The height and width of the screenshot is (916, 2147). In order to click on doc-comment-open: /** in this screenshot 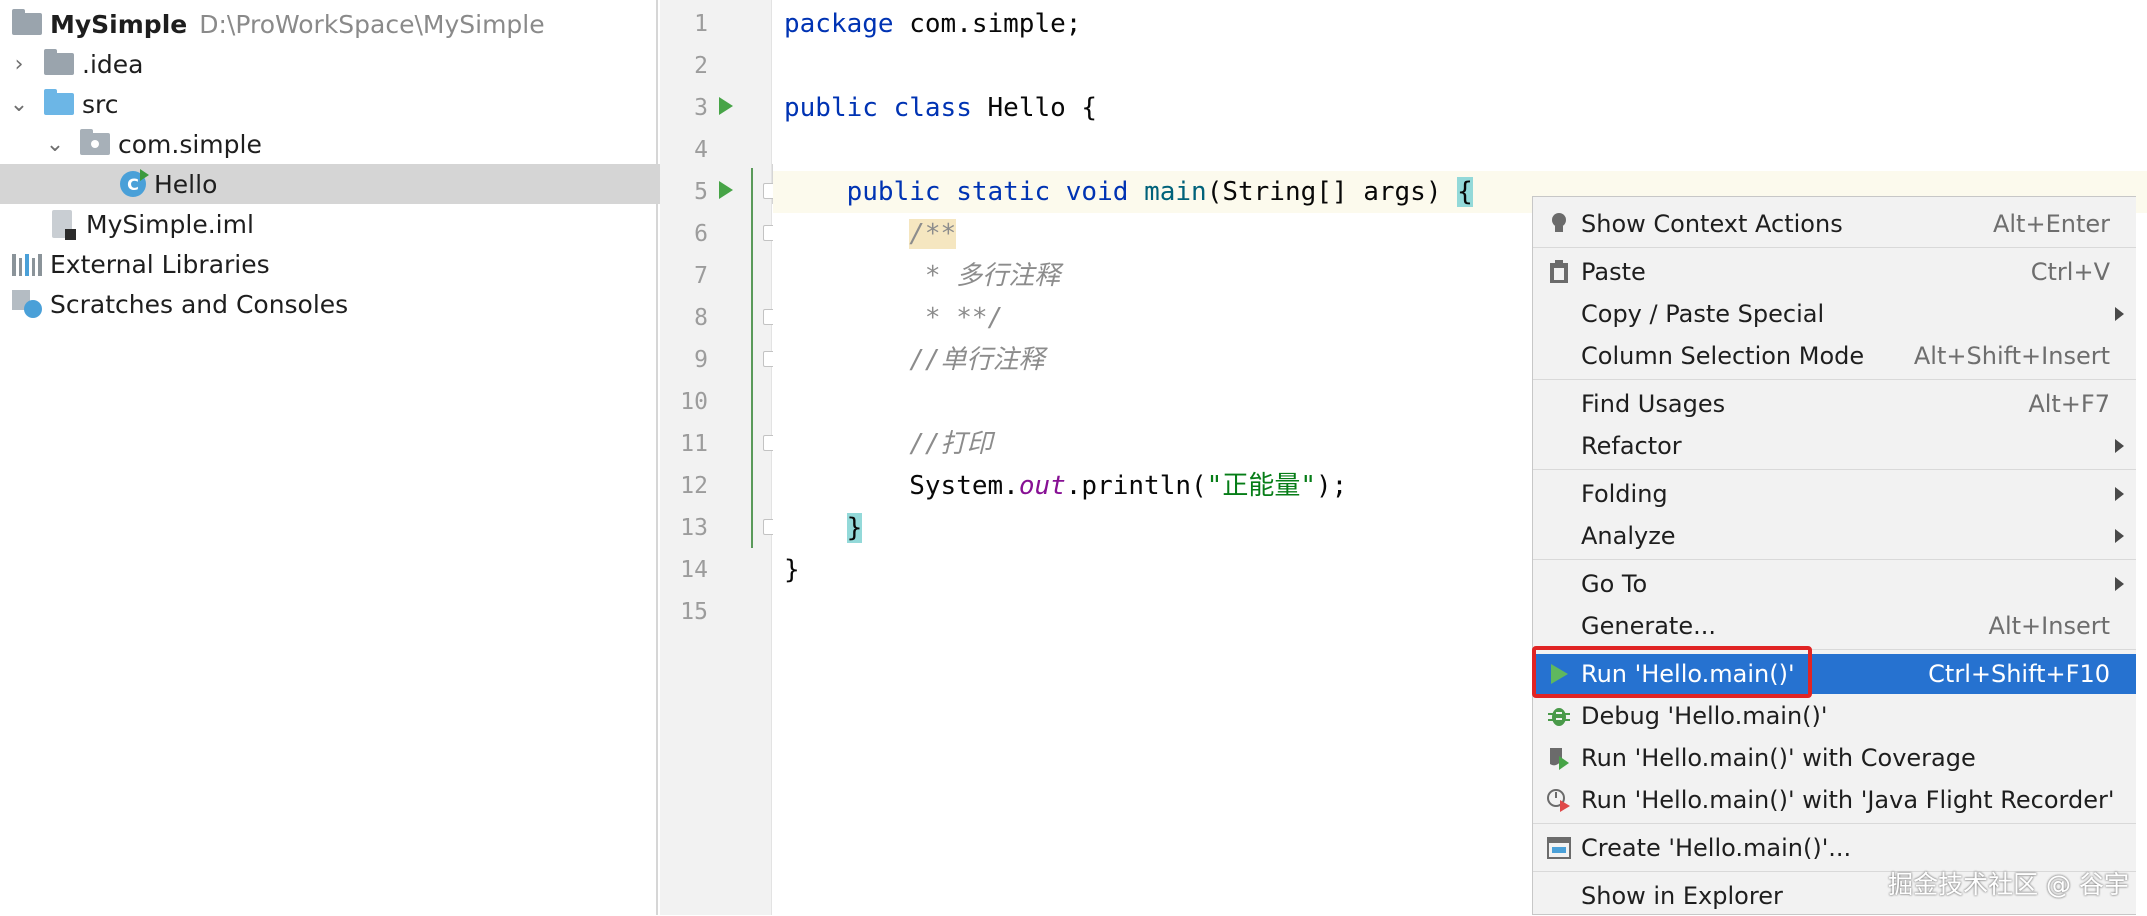, I will do `click(933, 234)`.